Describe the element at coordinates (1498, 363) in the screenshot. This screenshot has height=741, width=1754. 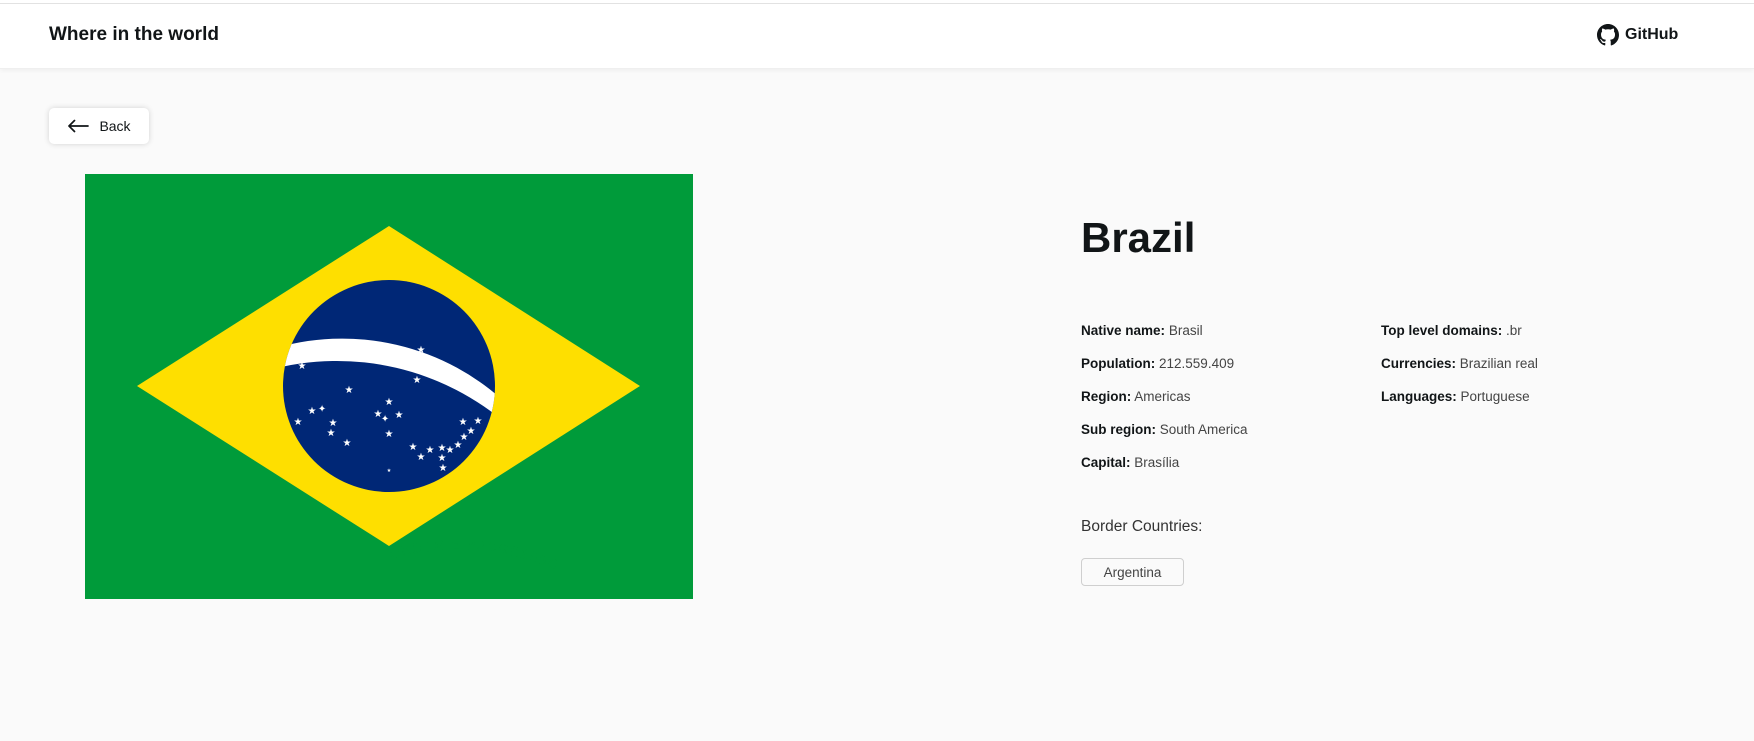
I see `detail-value: Brazilian real` at that location.